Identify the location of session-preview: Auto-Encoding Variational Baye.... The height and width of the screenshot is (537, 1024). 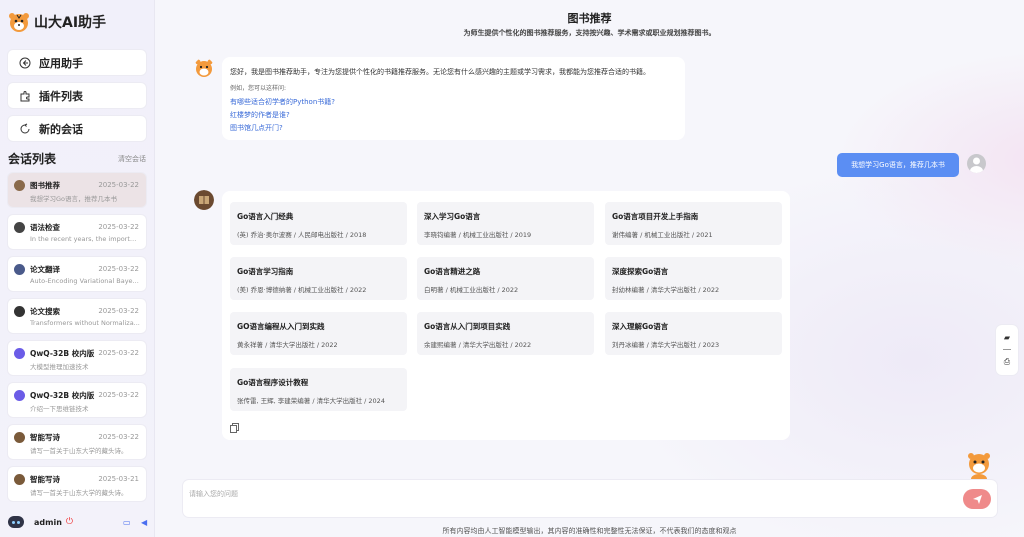
(84, 281).